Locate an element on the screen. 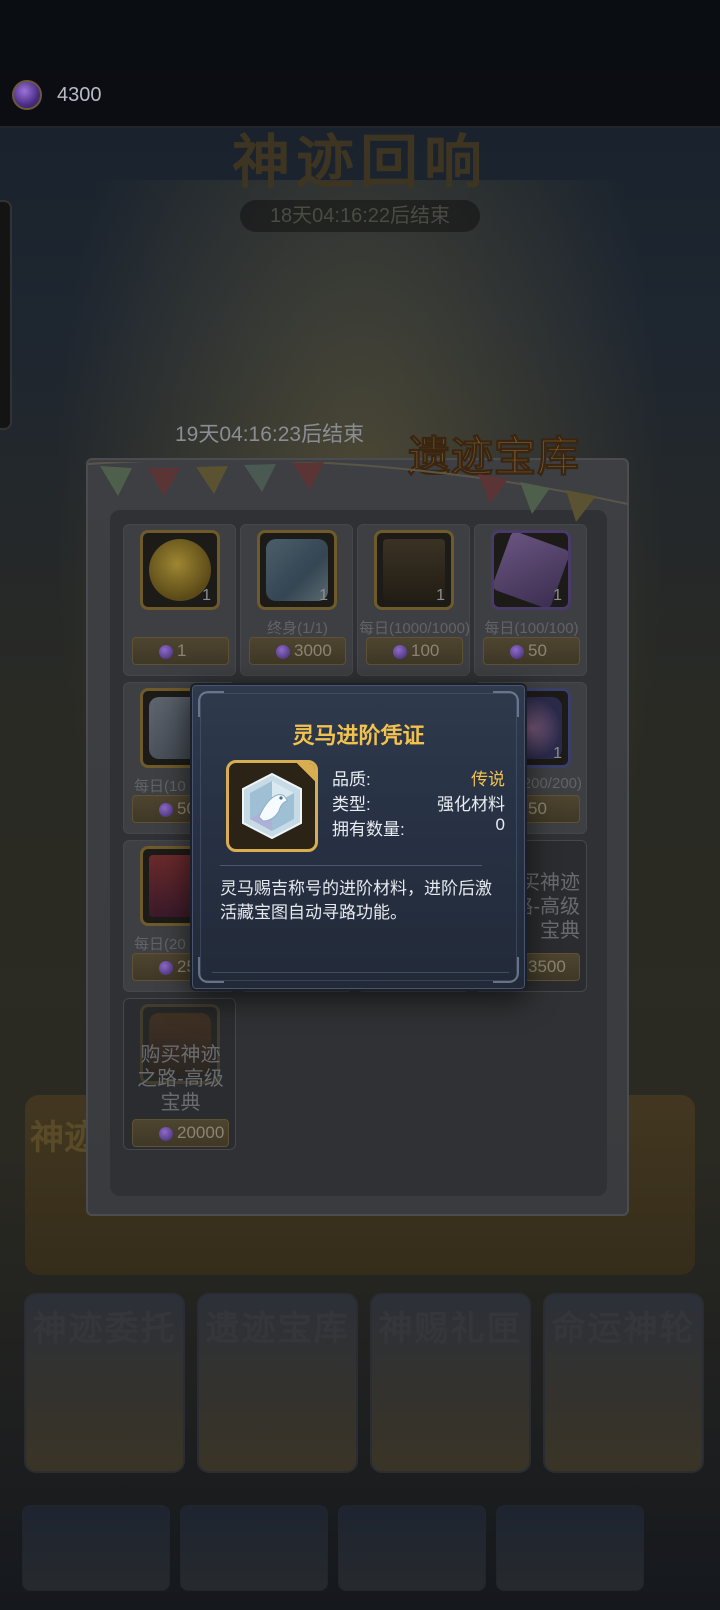  price-button: 20000 is located at coordinates (180, 1133).